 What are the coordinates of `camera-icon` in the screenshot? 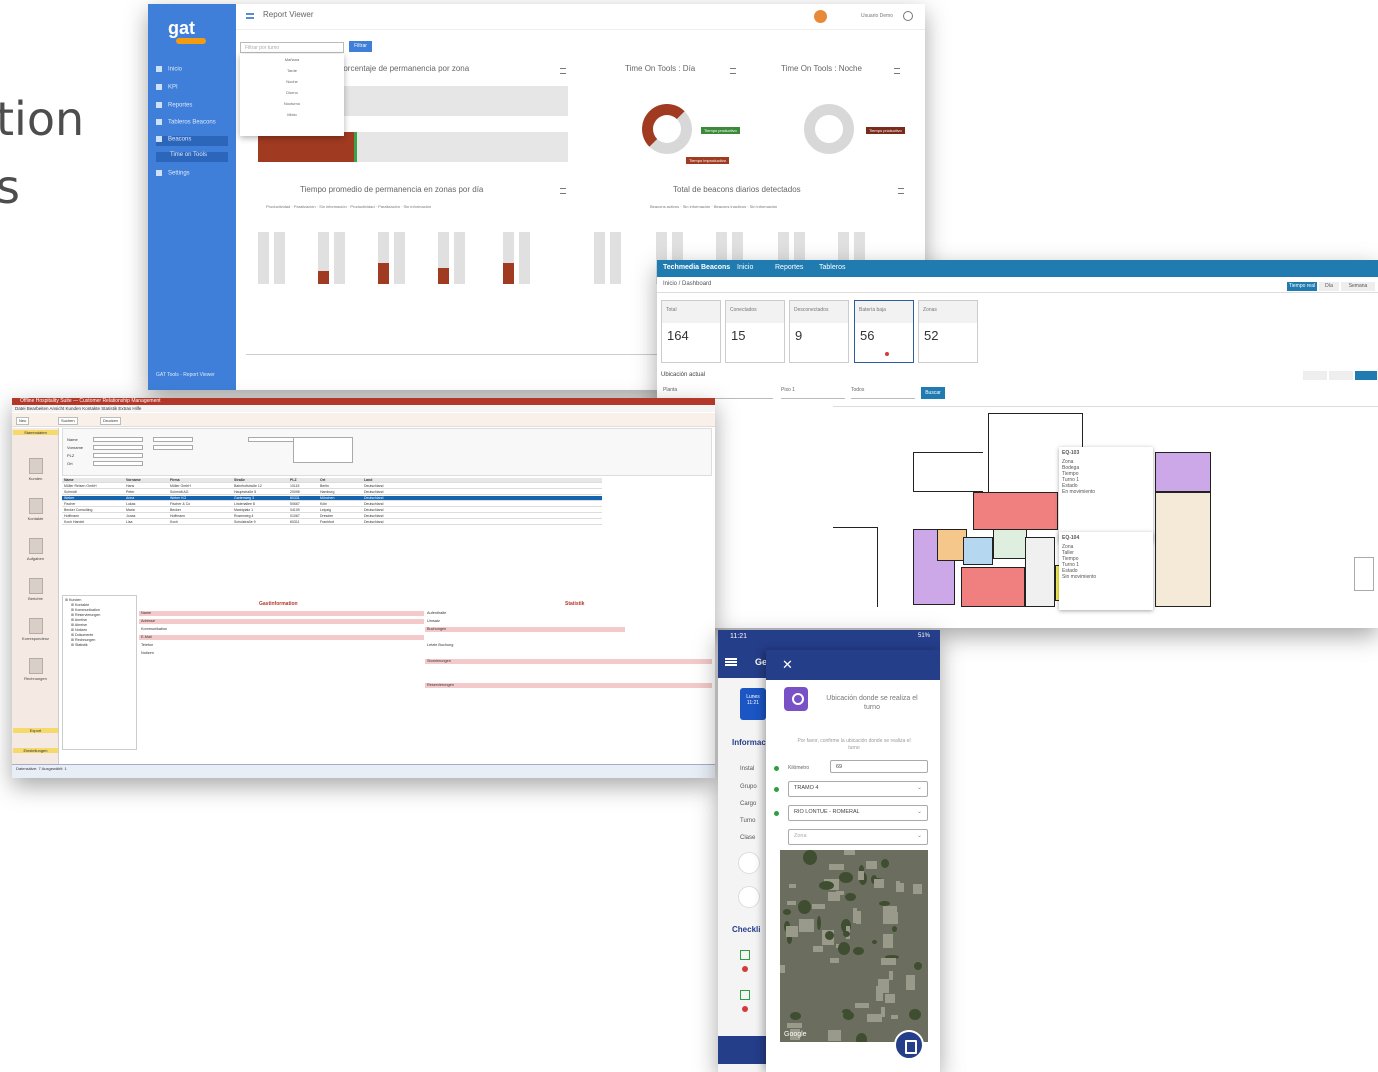 It's located at (749, 897).